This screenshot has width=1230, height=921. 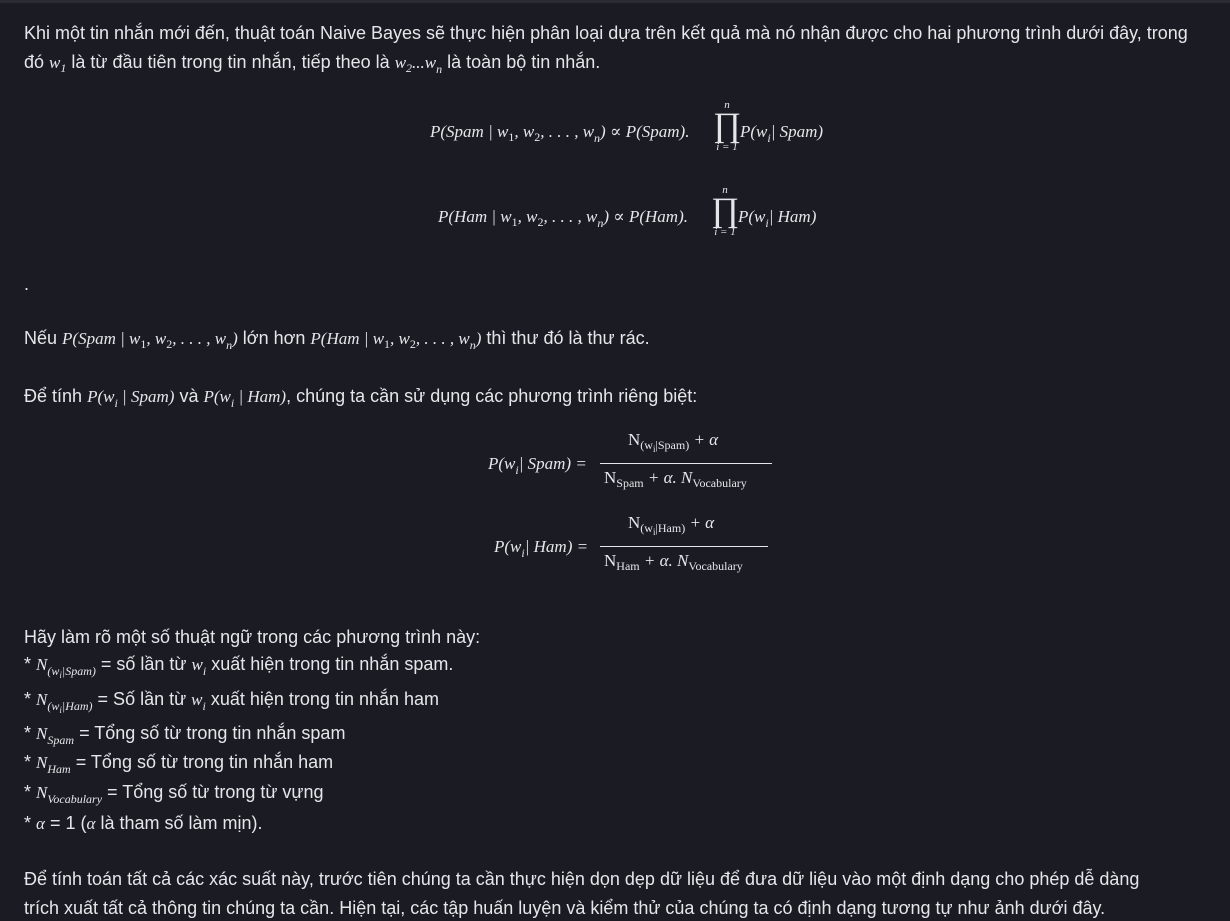 What do you see at coordinates (541, 548) in the screenshot?
I see `fraction-ham-lhs: P(wi| Ham) =` at bounding box center [541, 548].